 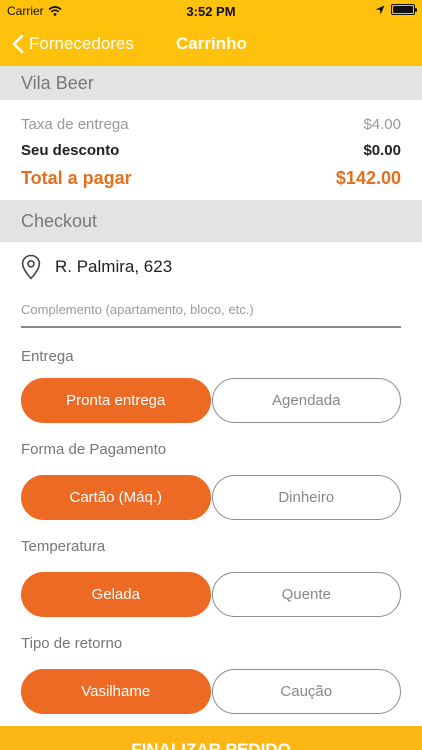 I want to click on delivery-fee-value: $4.00, so click(x=382, y=124).